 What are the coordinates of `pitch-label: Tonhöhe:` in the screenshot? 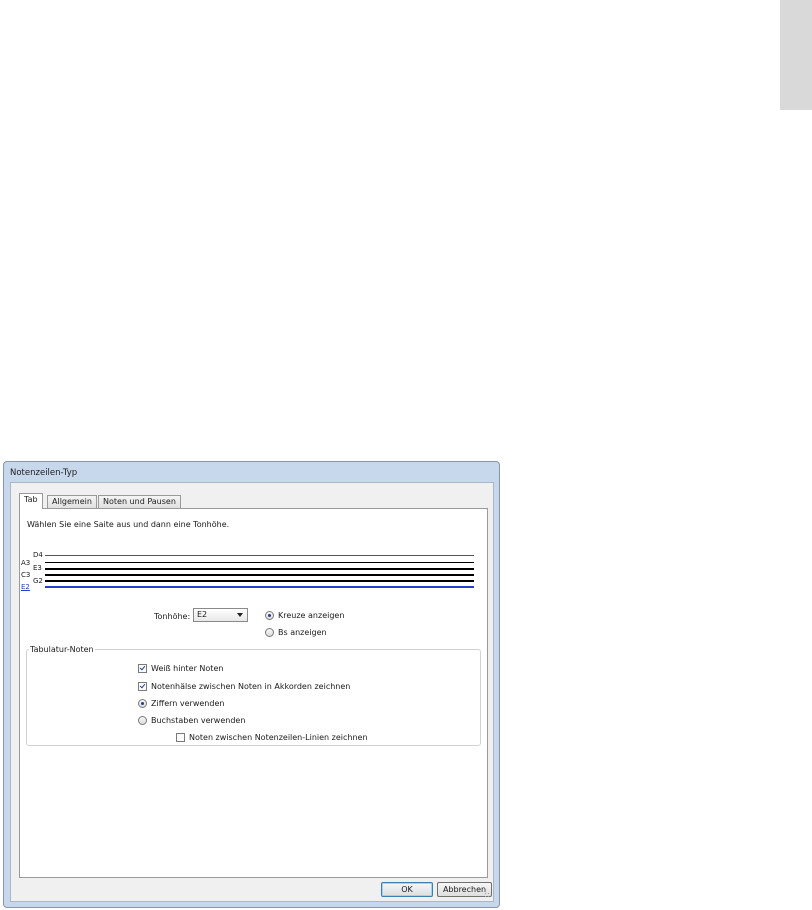 It's located at (172, 616).